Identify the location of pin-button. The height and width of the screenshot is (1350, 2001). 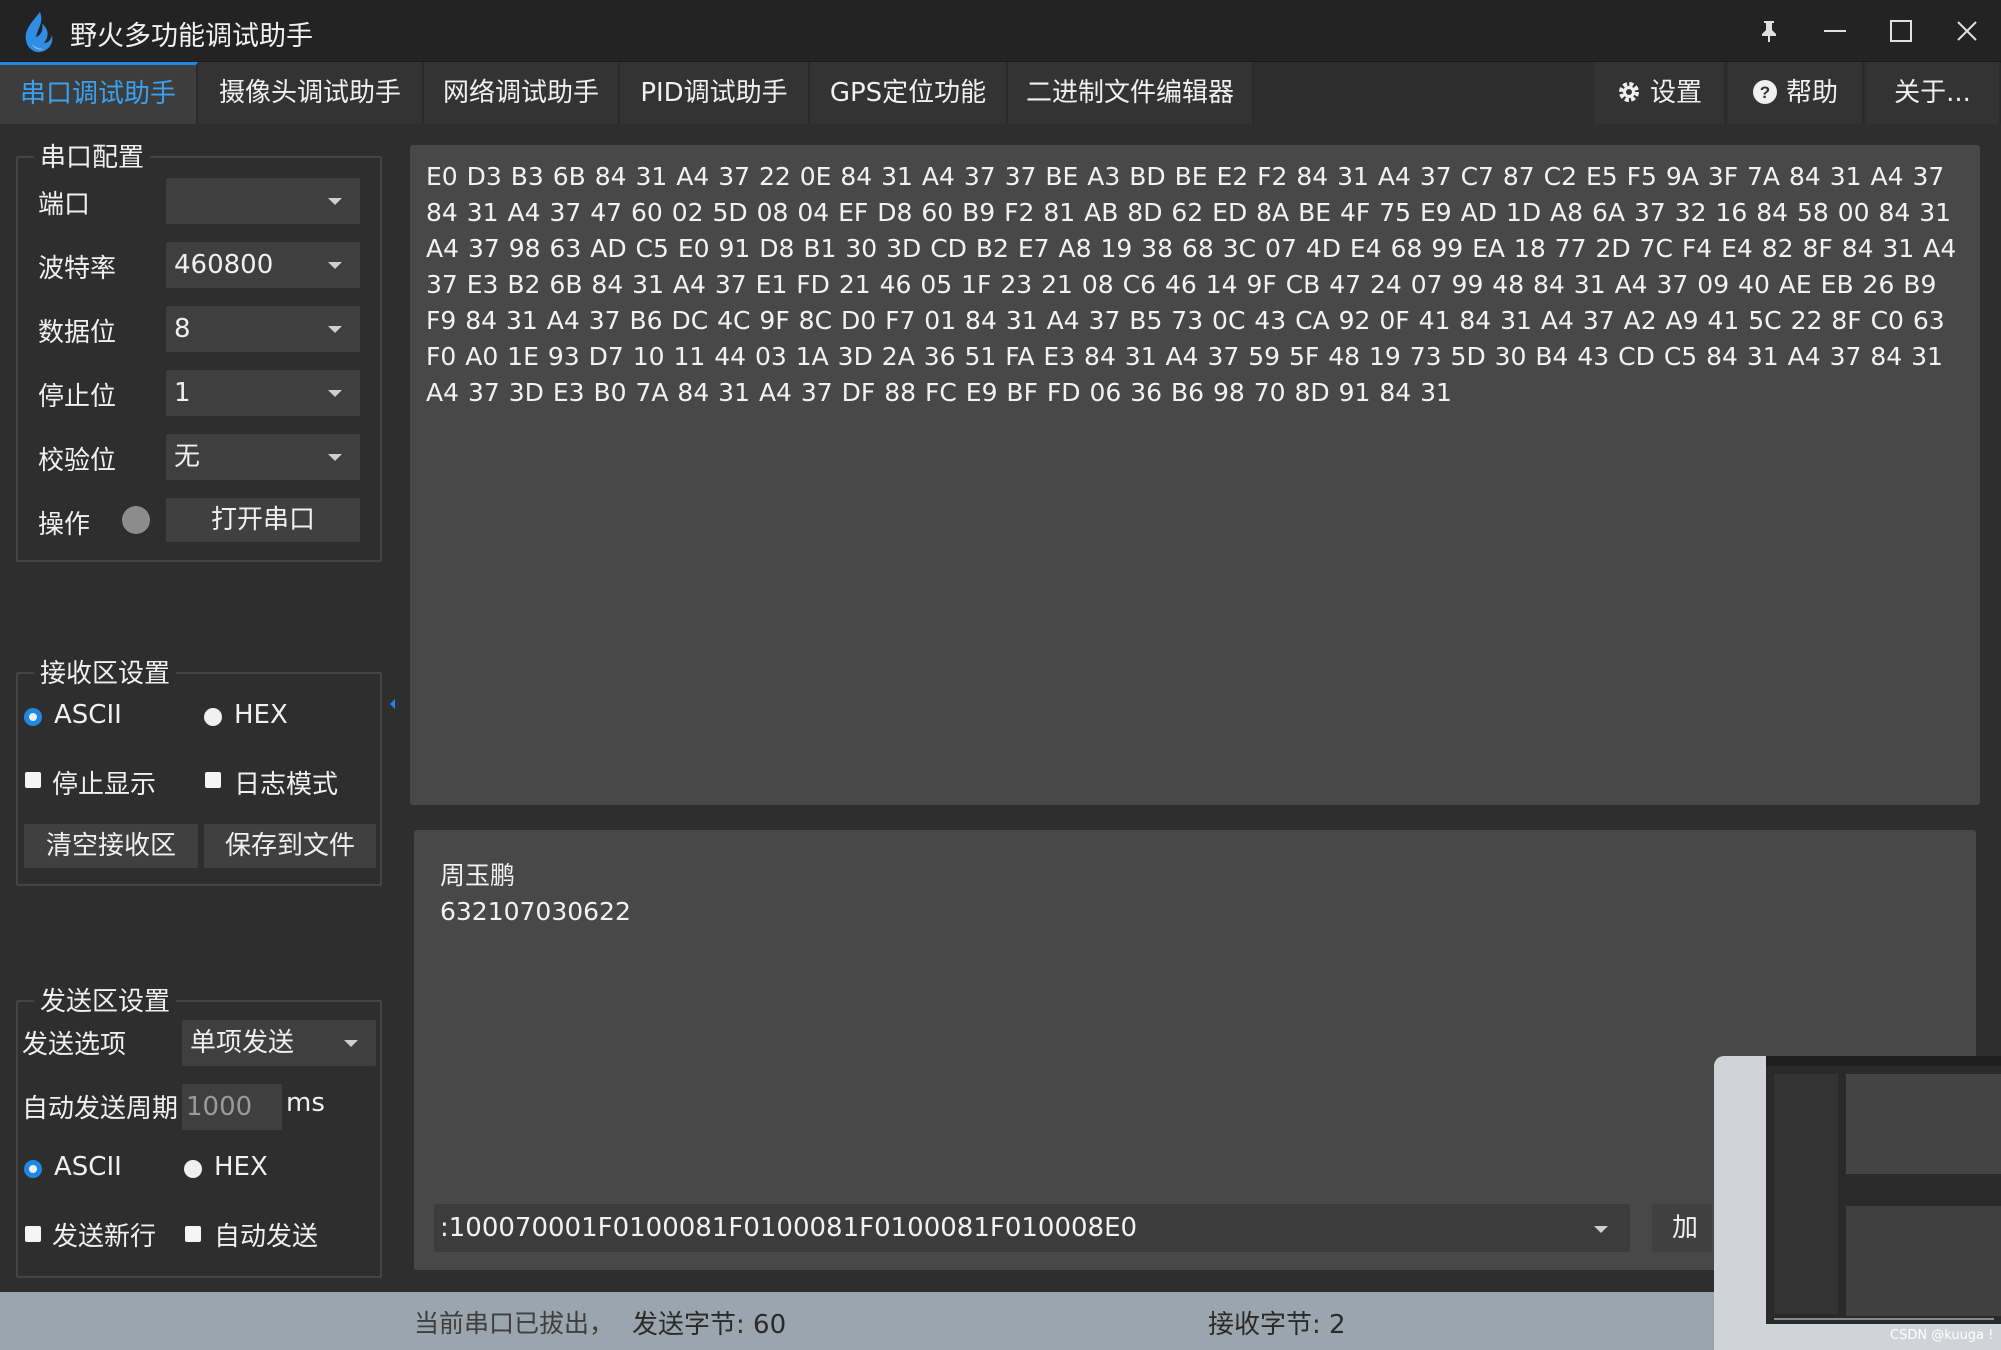
(1769, 31).